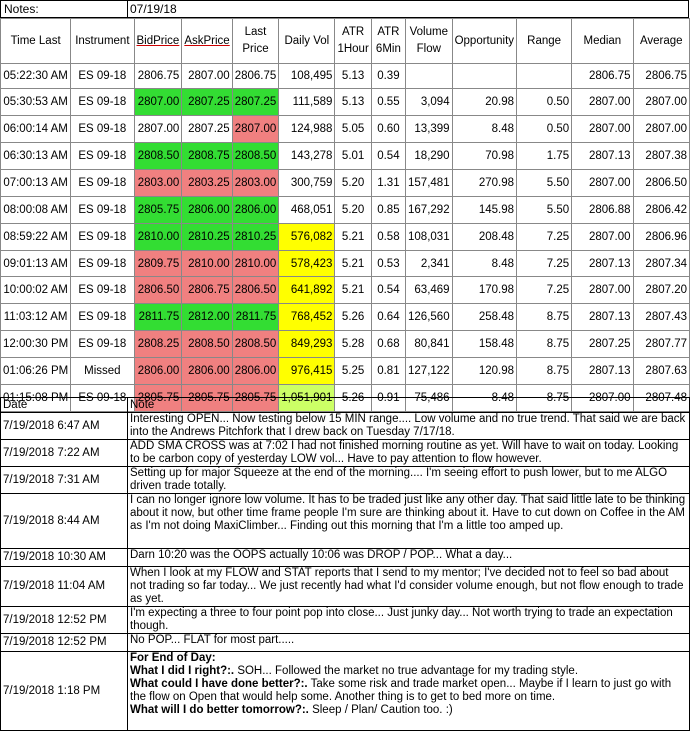  What do you see at coordinates (64, 426) in the screenshot?
I see `note-date: 7/19/2018 6:47 AM` at bounding box center [64, 426].